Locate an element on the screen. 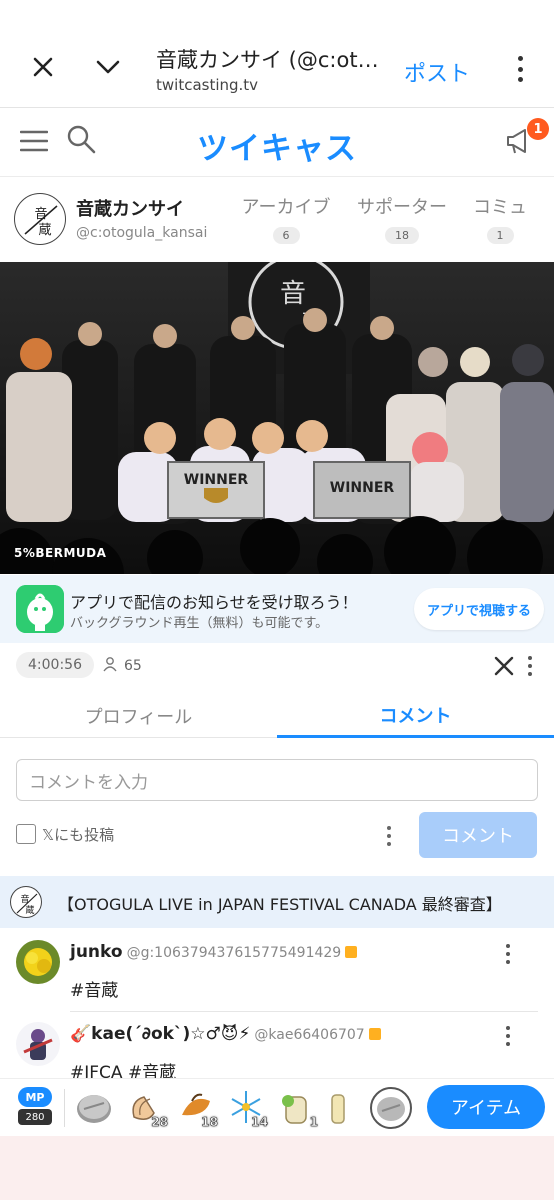 The height and width of the screenshot is (1200, 554). tab-supporters: サポーター 18 is located at coordinates (402, 218).